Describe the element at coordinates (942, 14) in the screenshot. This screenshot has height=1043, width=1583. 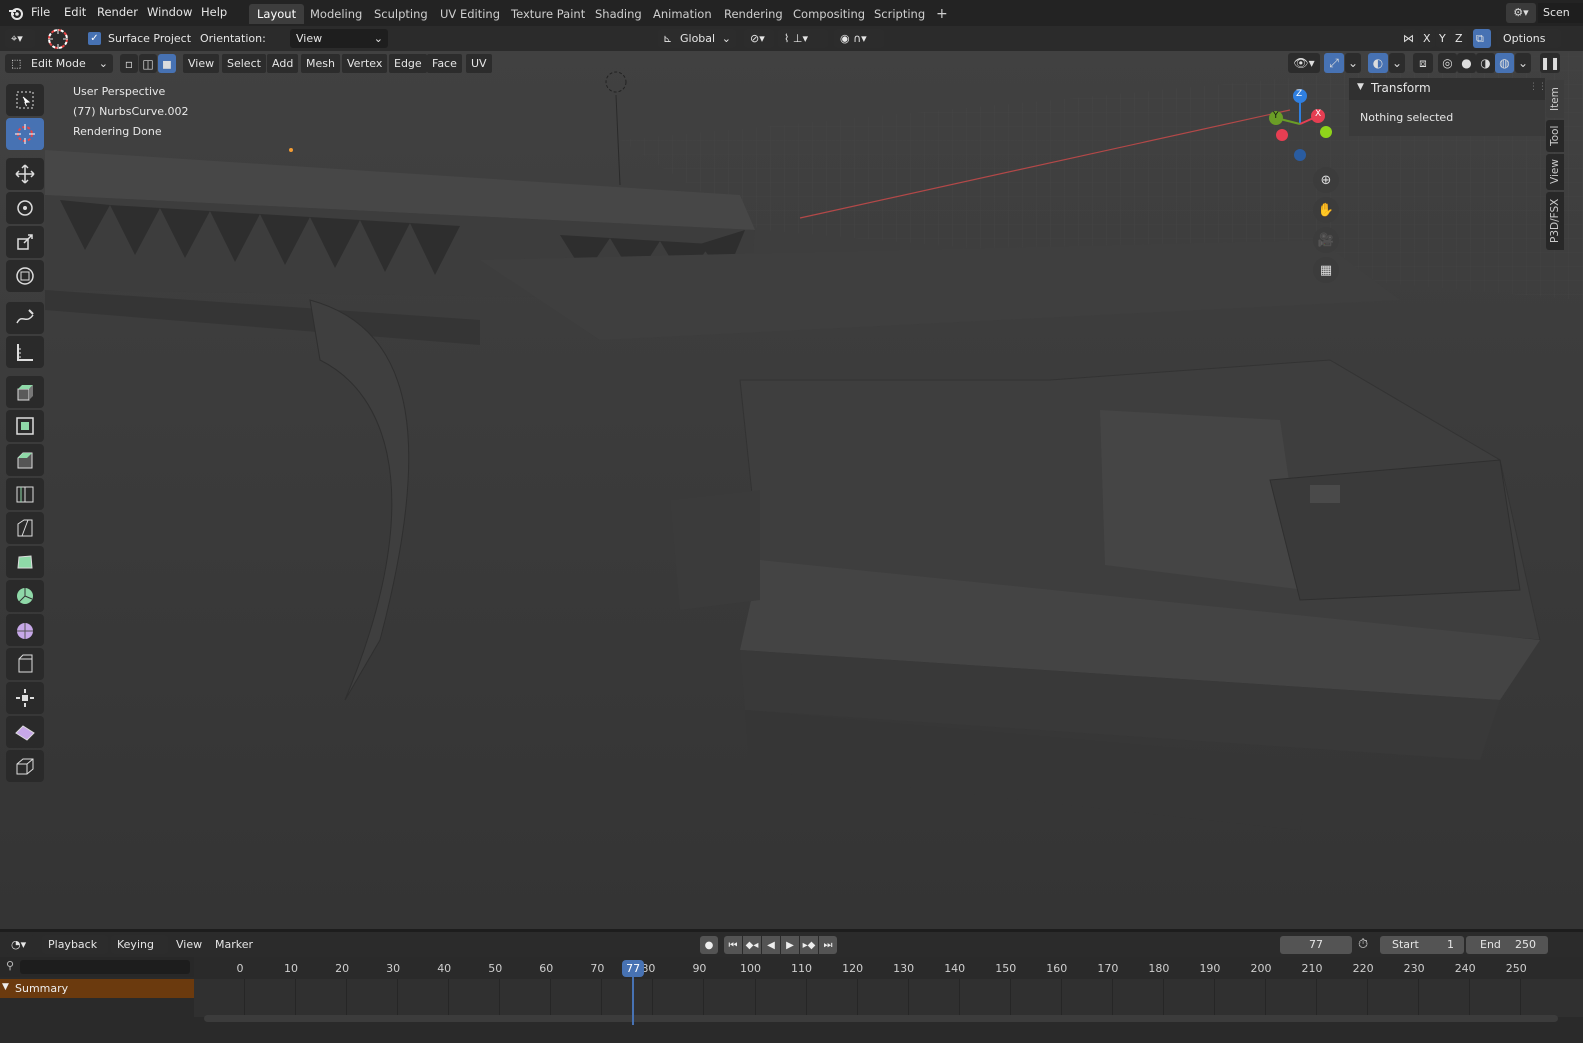
I see `add-workspace-button: +` at that location.